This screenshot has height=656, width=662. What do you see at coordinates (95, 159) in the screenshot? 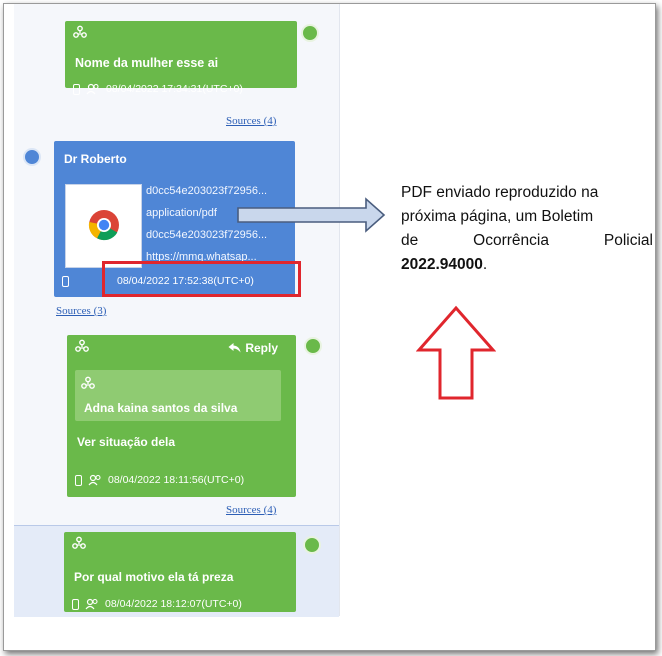
I see `sender-name: Dr Roberto` at bounding box center [95, 159].